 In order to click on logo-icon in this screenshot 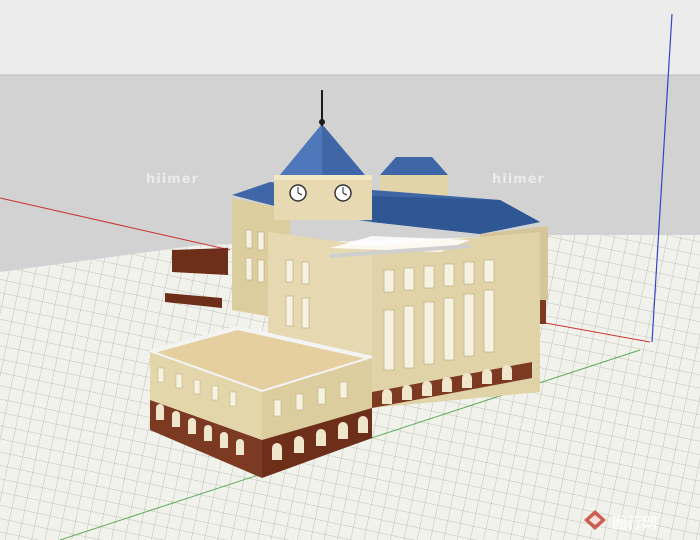, I will do `click(595, 520)`.